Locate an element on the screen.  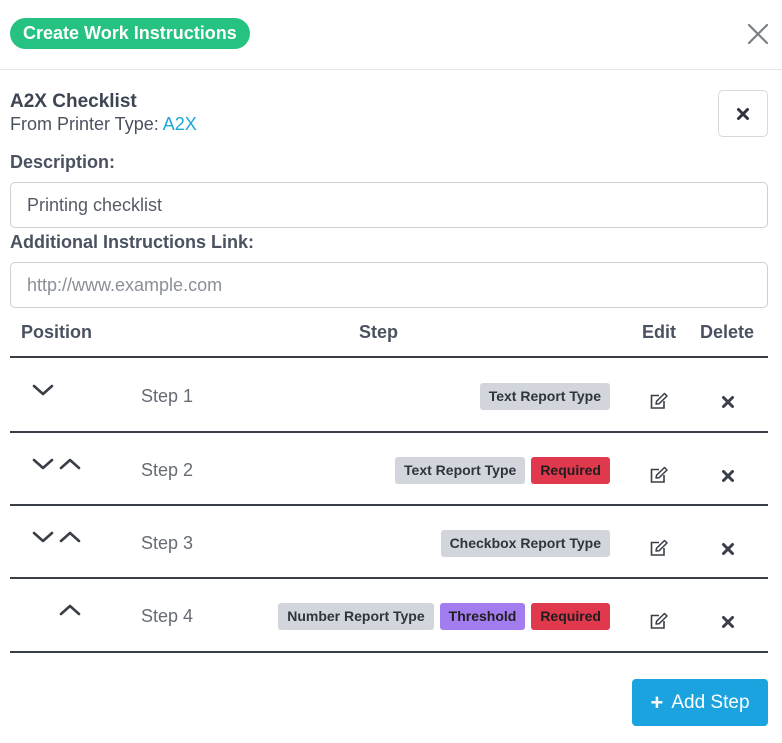
plus-icon: + is located at coordinates (657, 702).